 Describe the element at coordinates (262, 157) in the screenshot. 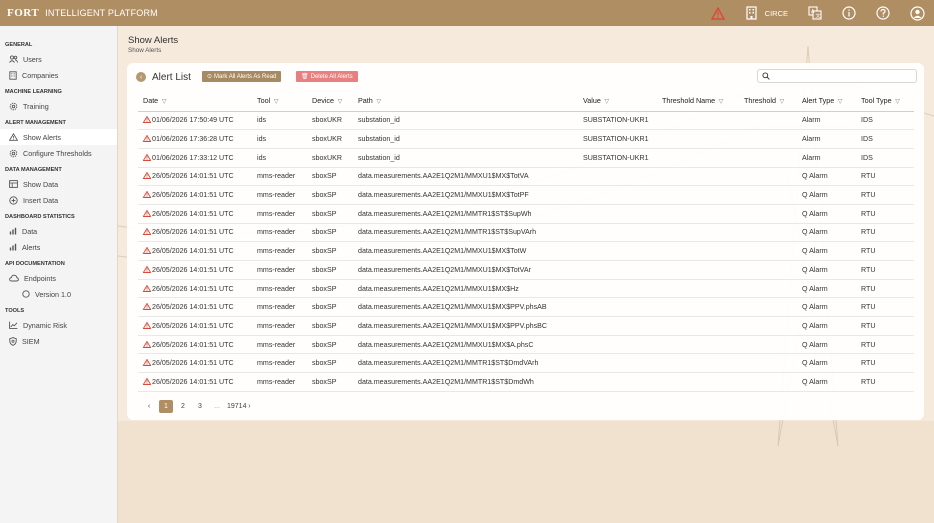

I see `cell-value: ids` at that location.